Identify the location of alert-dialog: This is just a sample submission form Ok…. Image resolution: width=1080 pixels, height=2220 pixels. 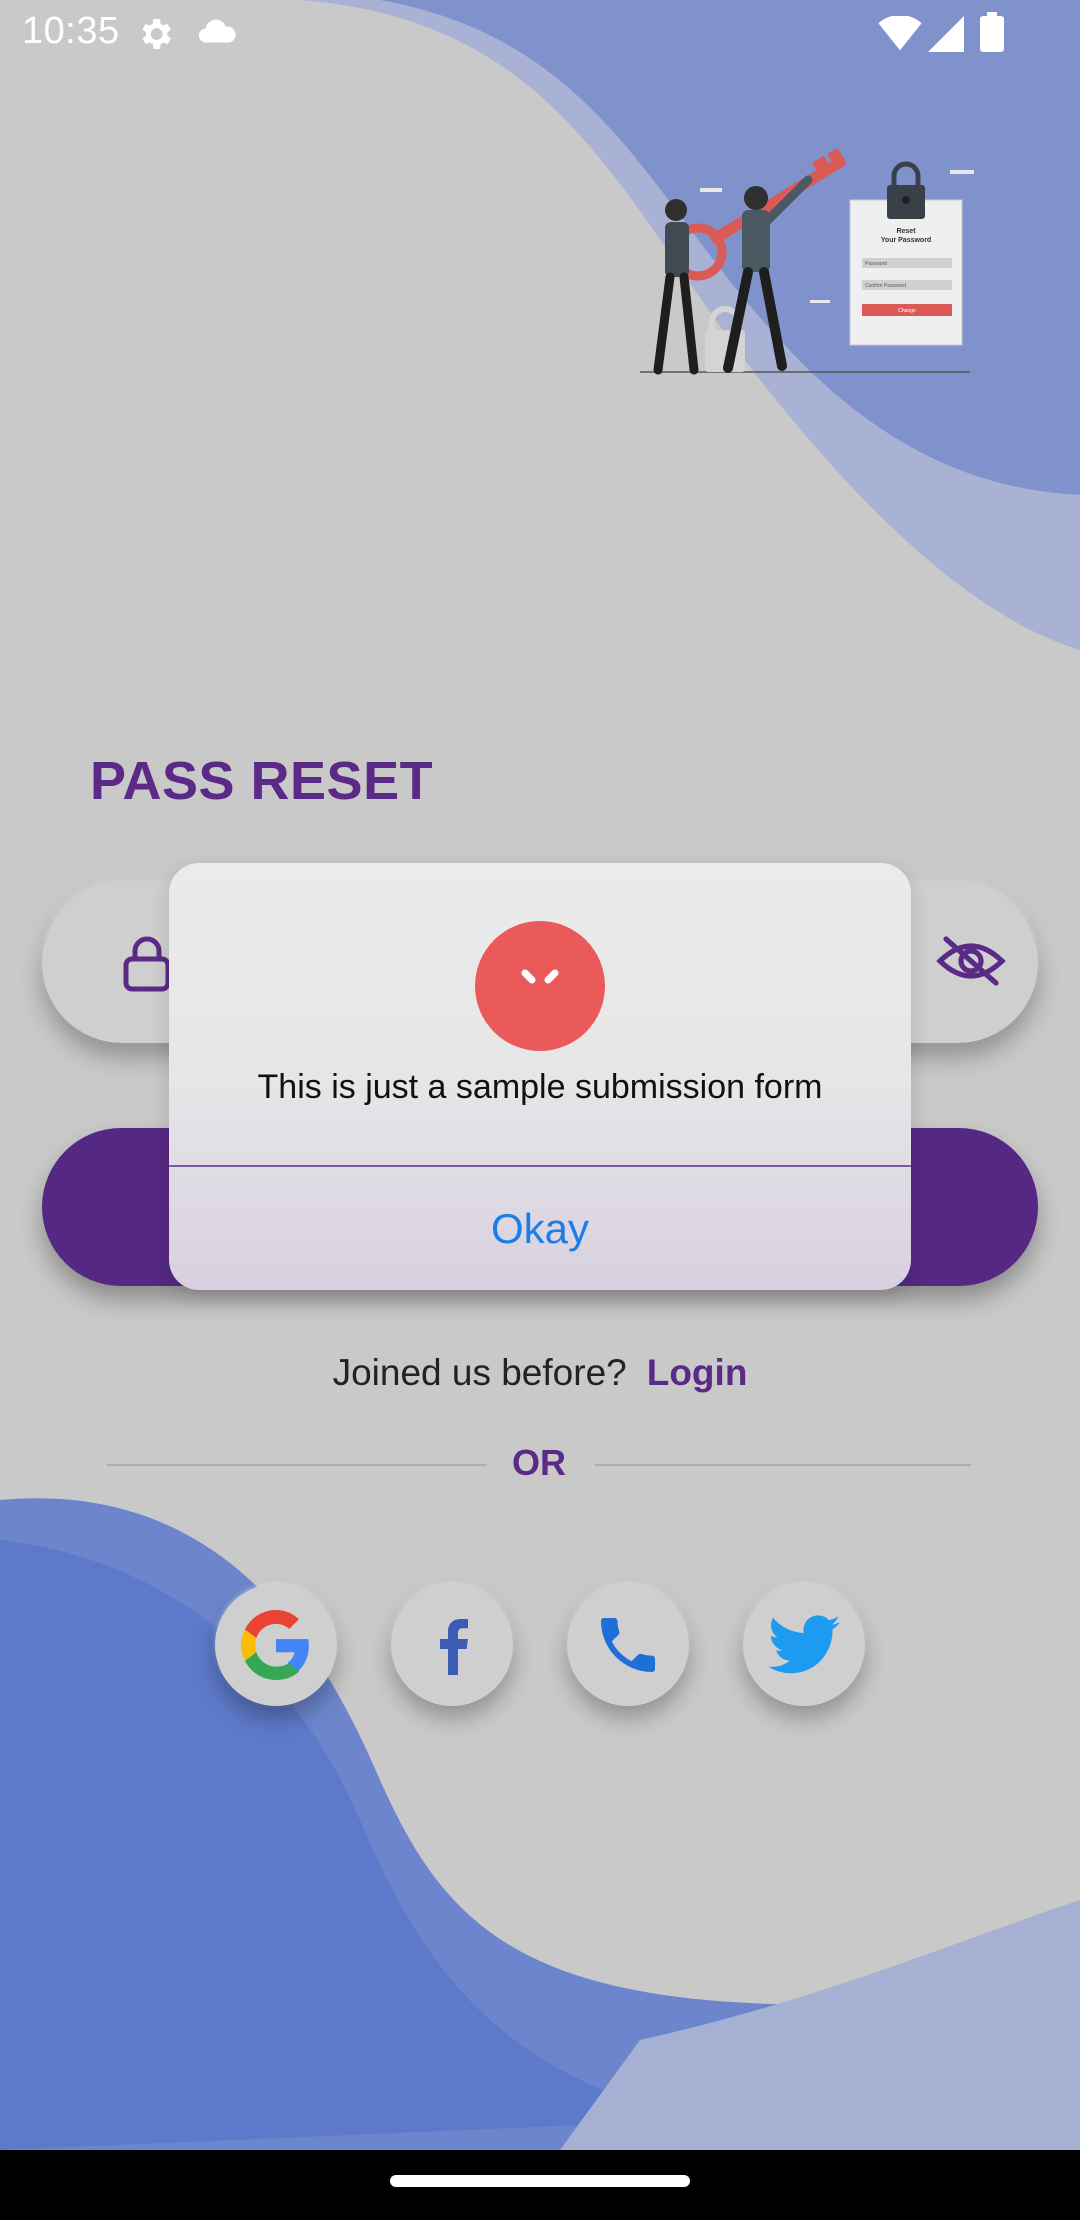
(540, 1076).